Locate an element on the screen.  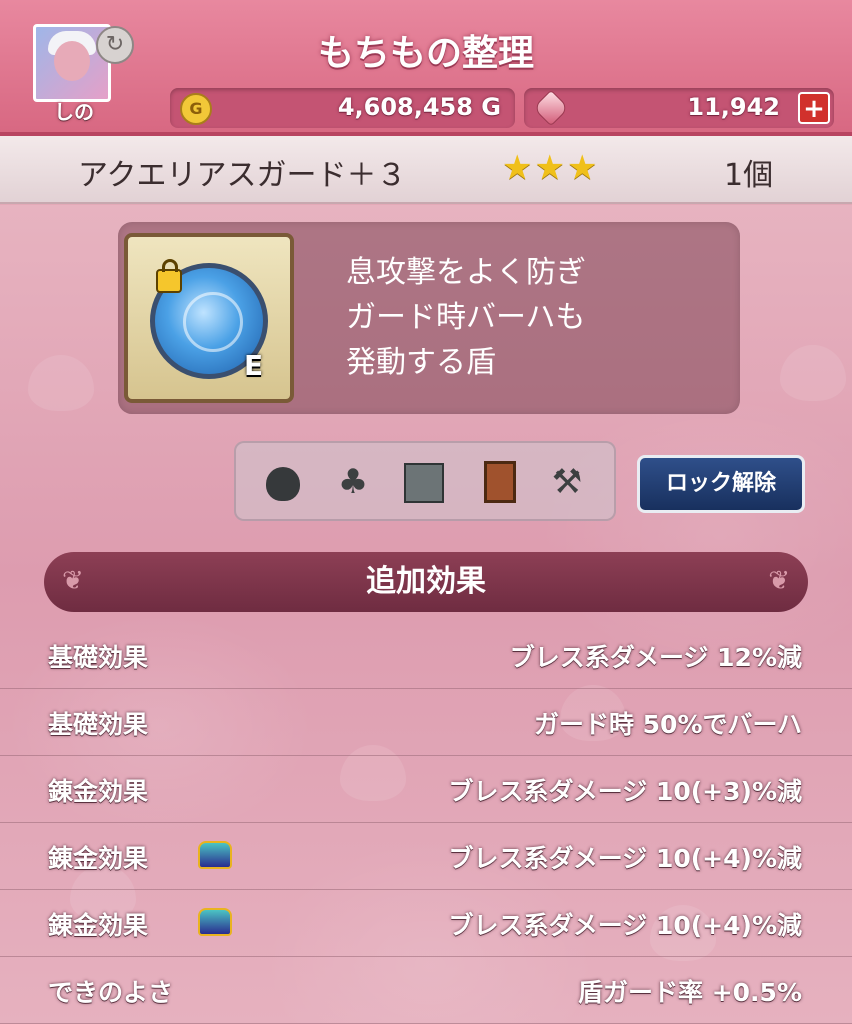
item-count: 1個 is located at coordinates (749, 175).